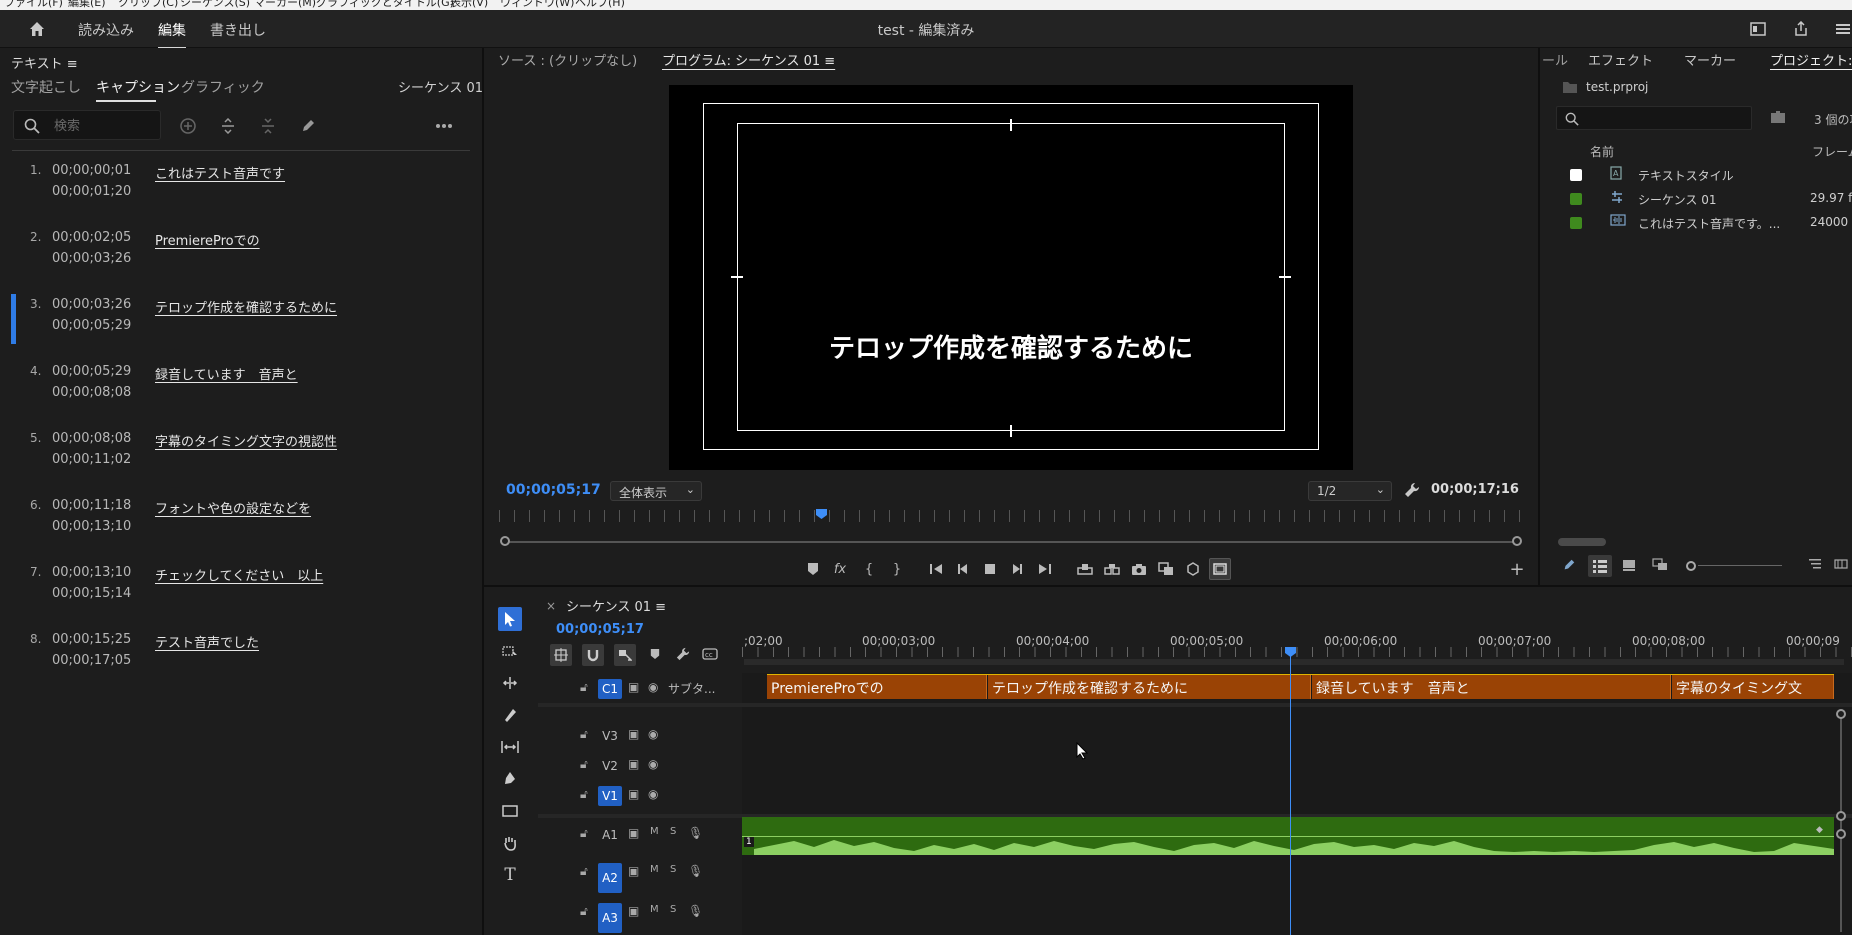  What do you see at coordinates (537, 5) in the screenshot?
I see `menu-window: ウィンドウ(W)` at bounding box center [537, 5].